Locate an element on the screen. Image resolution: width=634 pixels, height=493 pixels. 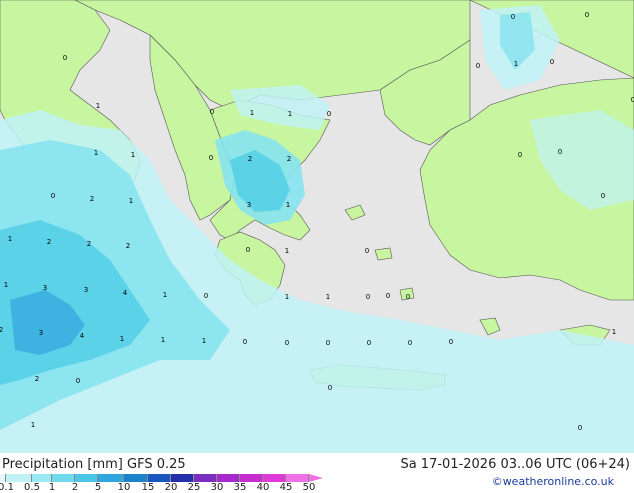
legend-label: 0.5 is located at coordinates (32, 487).